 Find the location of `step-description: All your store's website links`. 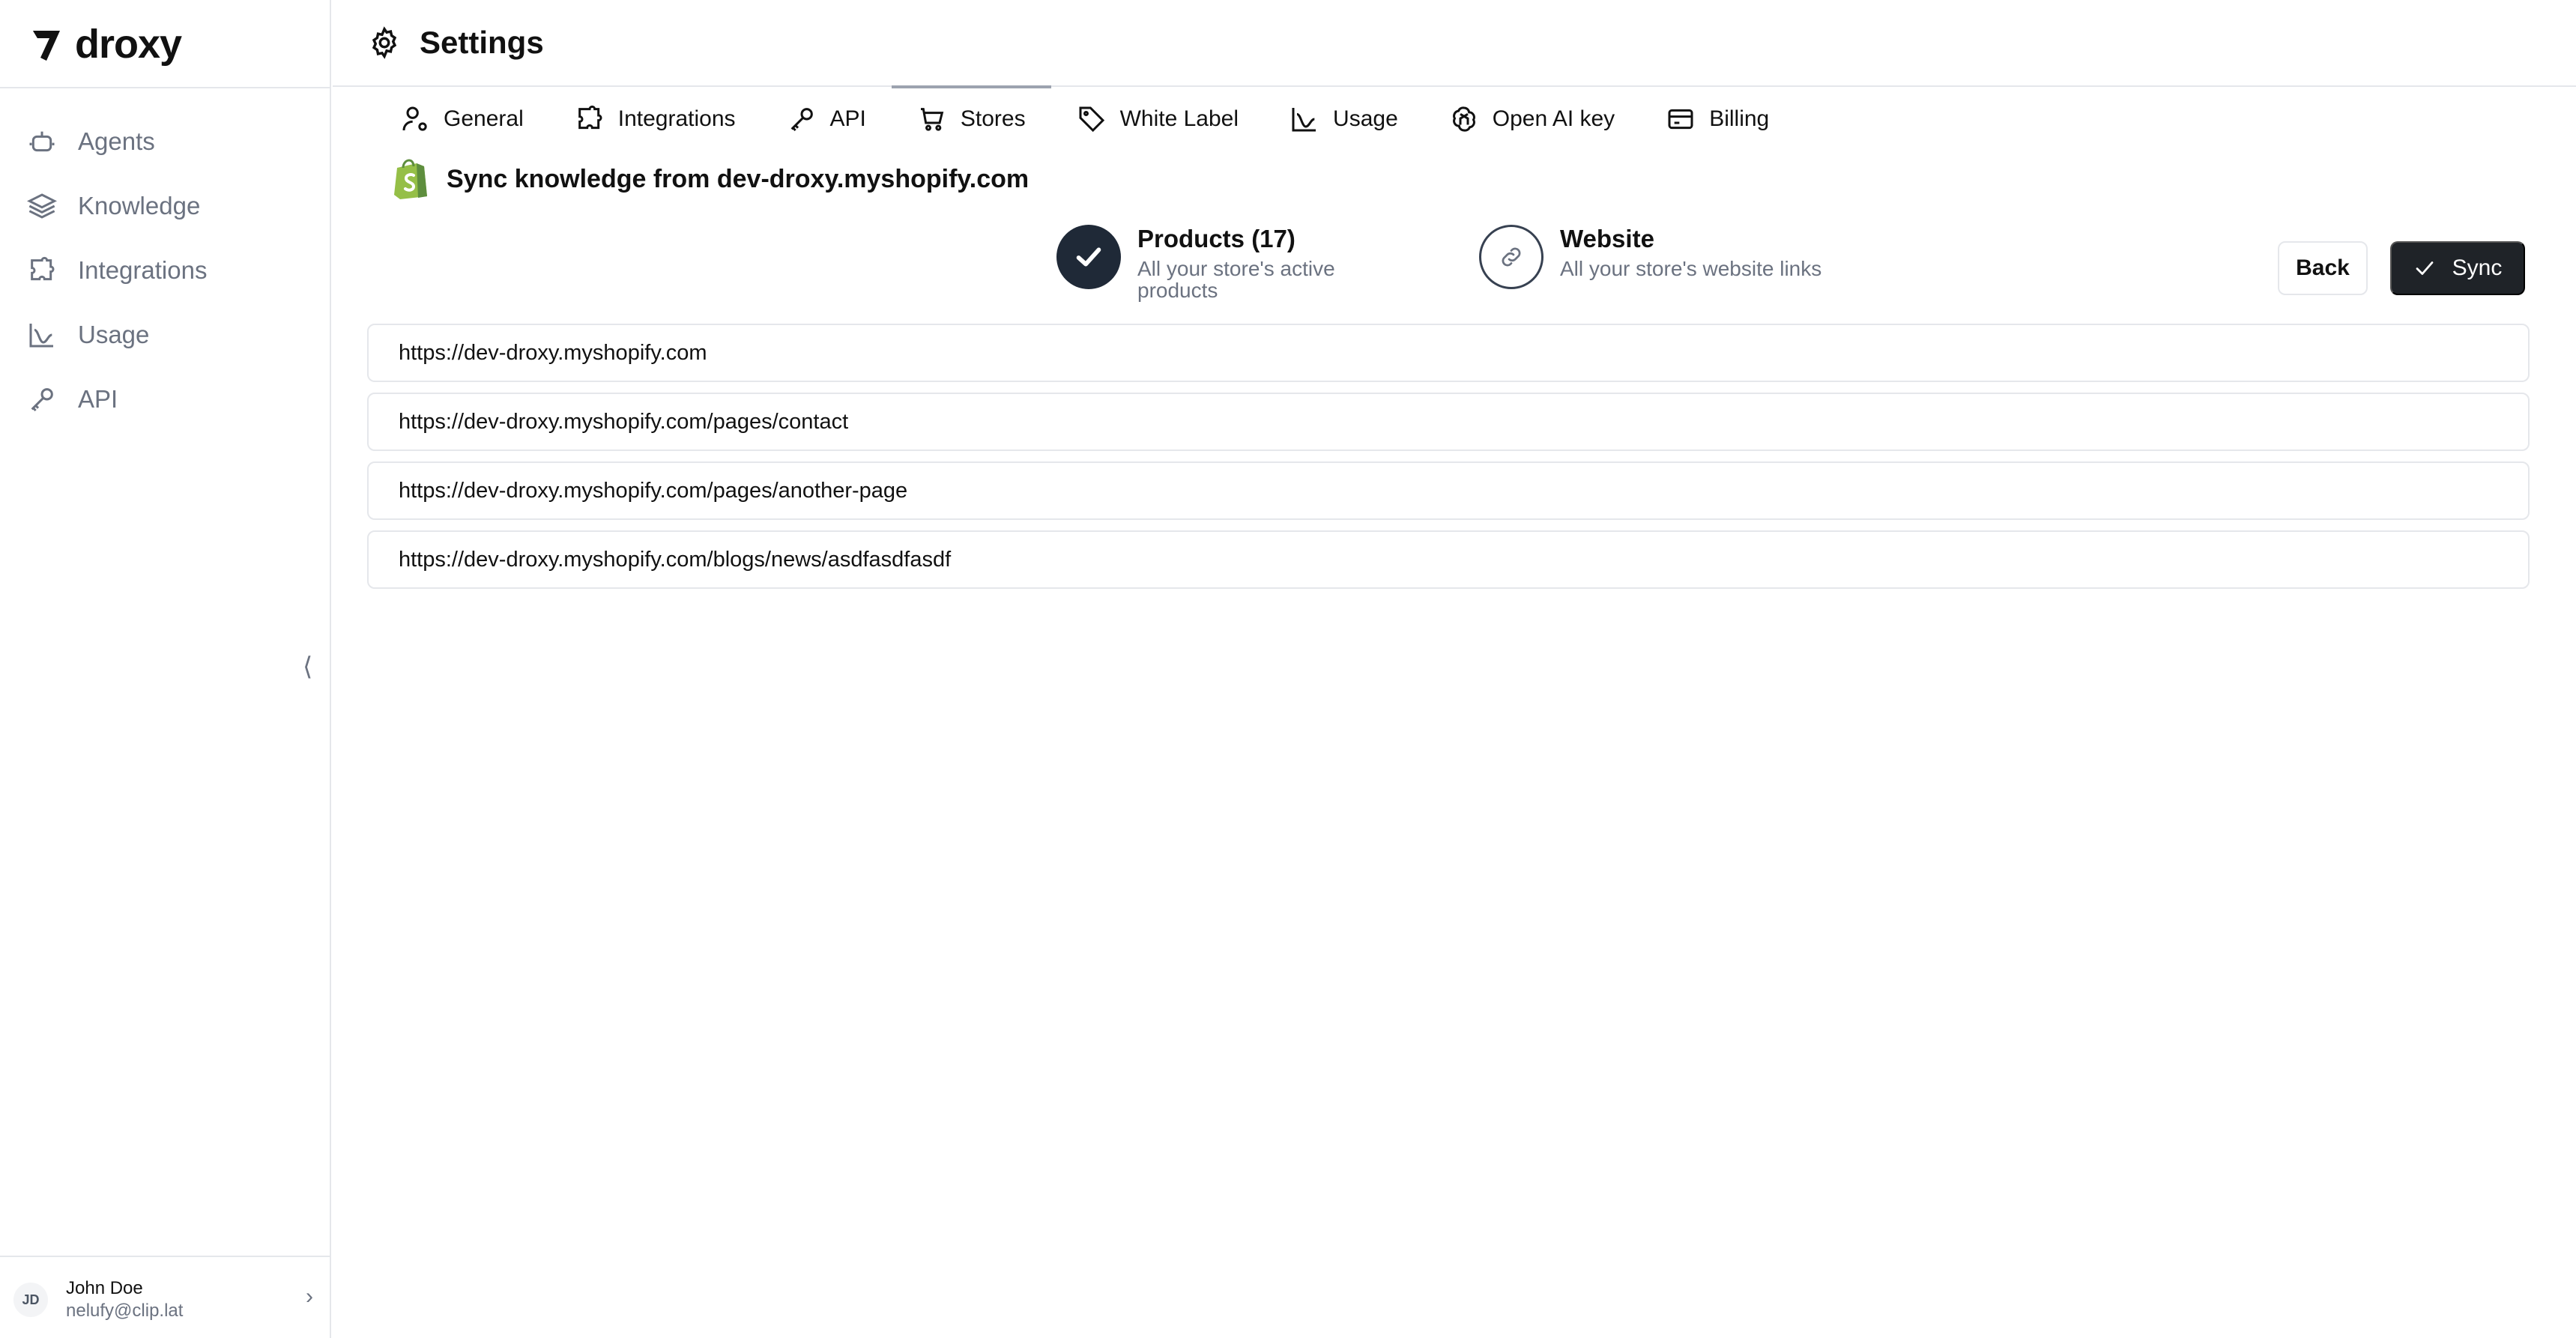

step-description: All your store's website links is located at coordinates (1691, 268).